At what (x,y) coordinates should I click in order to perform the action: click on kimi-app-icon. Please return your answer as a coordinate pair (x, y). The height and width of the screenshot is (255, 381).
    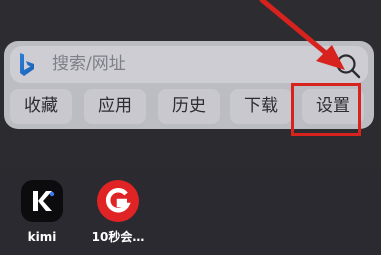
    Looking at the image, I should click on (42, 201).